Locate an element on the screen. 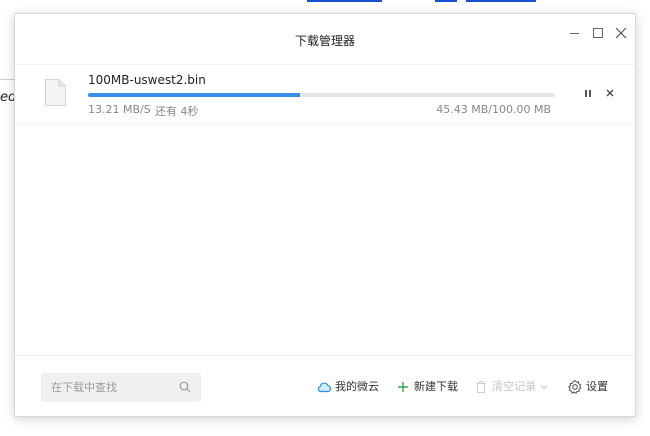  gear-icon is located at coordinates (575, 387).